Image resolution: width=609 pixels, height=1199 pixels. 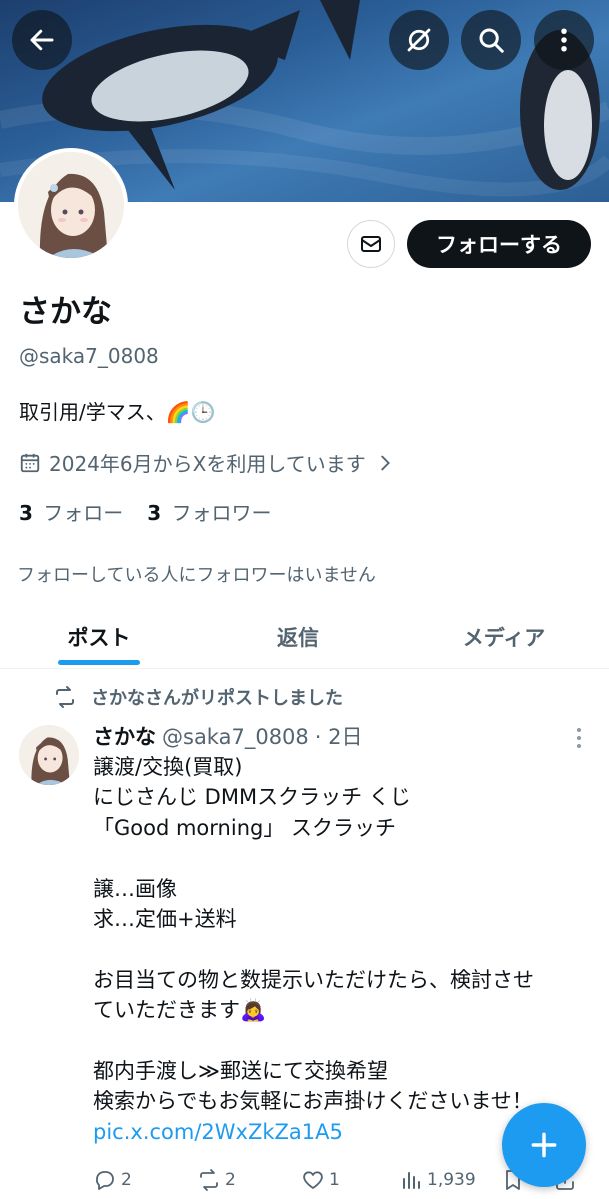 I want to click on like-button: 1, so click(x=320, y=1180).